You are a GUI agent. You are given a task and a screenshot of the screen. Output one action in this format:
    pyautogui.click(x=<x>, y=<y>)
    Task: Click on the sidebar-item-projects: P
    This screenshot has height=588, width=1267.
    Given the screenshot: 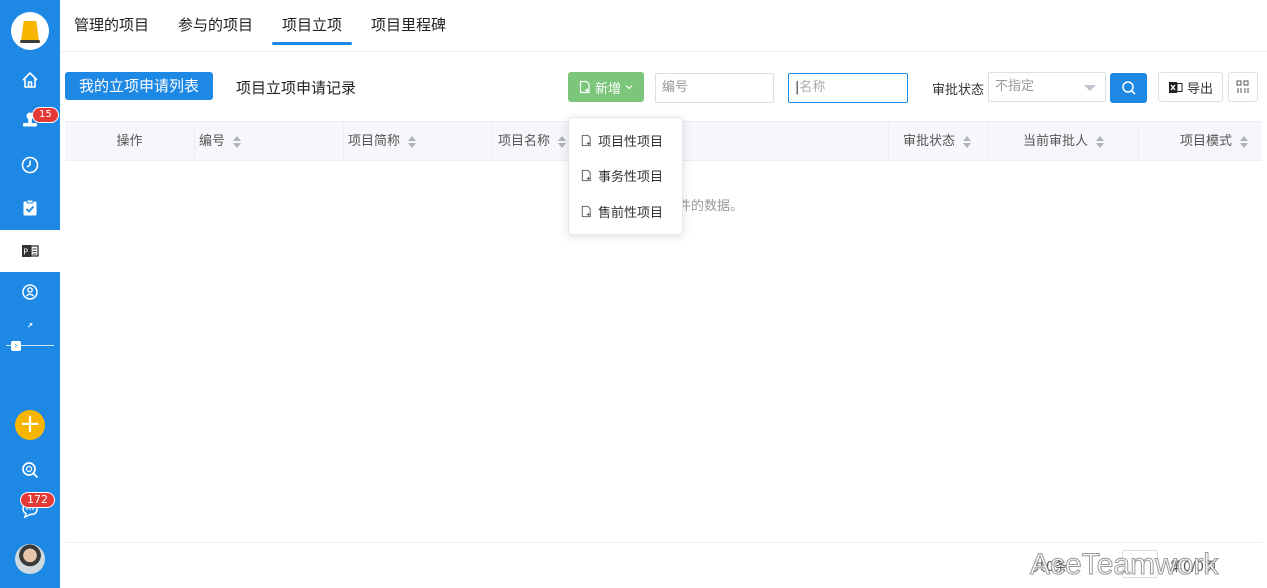 What is the action you would take?
    pyautogui.click(x=30, y=251)
    